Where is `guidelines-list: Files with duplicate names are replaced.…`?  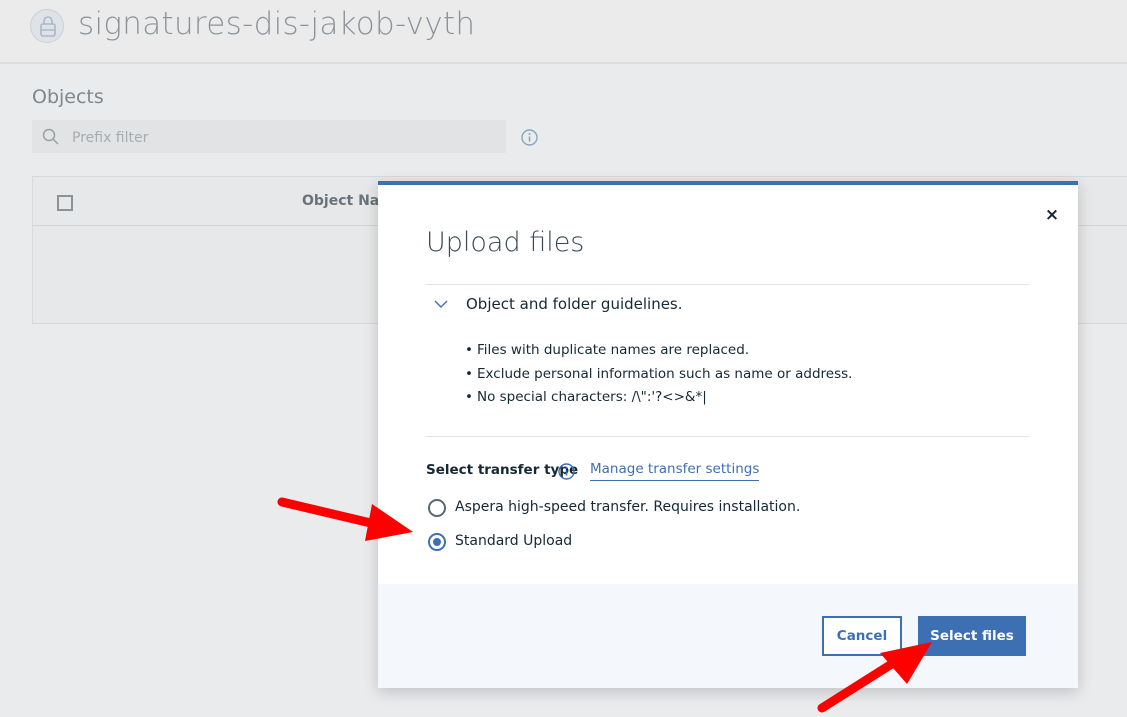 guidelines-list: Files with duplicate names are replaced.… is located at coordinates (658, 374).